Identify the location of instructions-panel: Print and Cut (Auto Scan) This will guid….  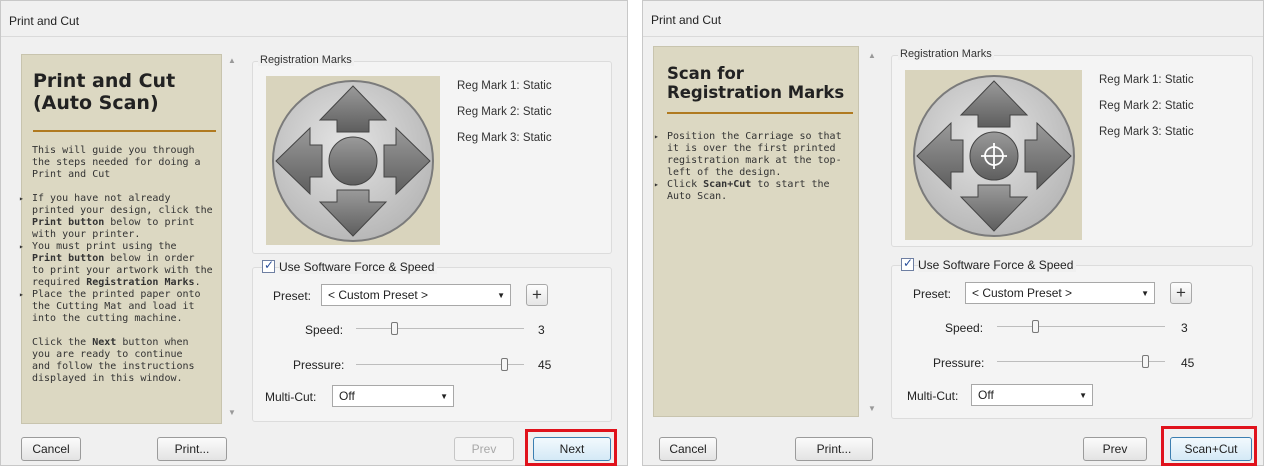
(120, 239).